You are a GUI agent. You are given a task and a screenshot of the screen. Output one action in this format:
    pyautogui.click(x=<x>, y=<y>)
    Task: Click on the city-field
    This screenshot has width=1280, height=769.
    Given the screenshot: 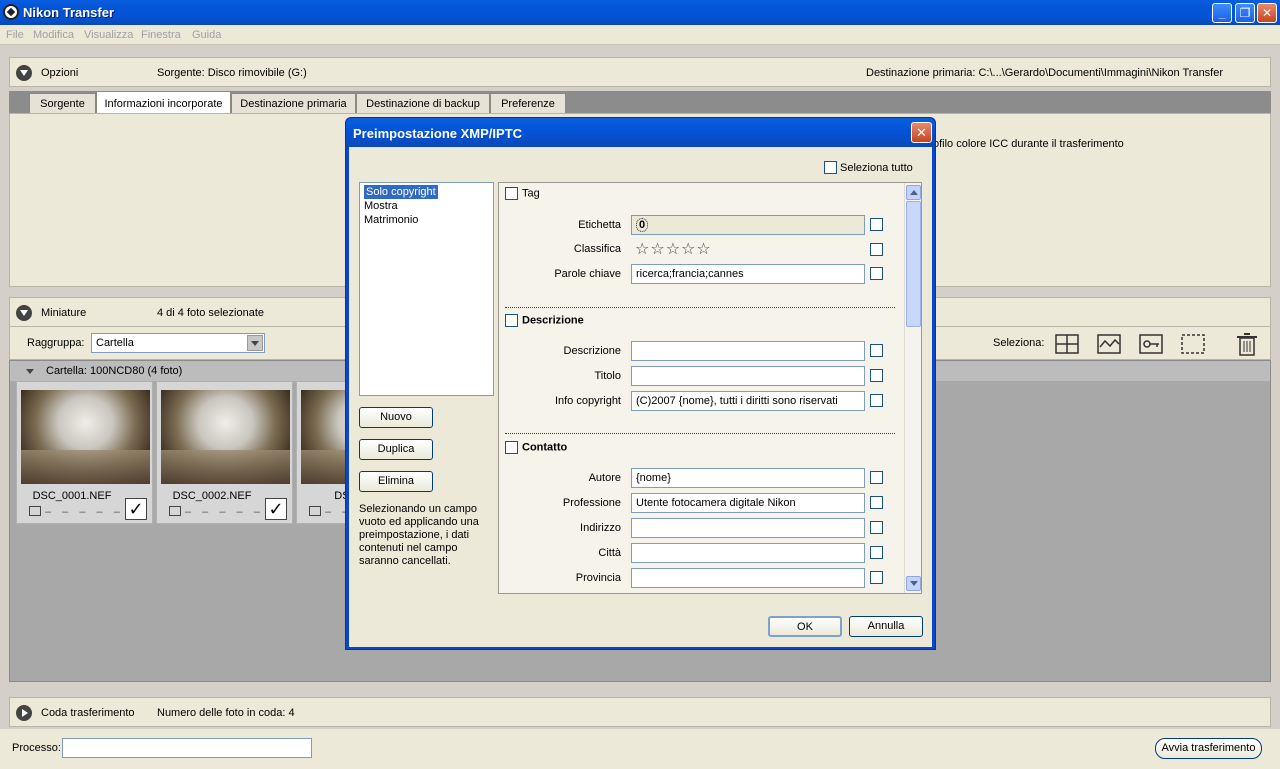 What is the action you would take?
    pyautogui.click(x=748, y=553)
    